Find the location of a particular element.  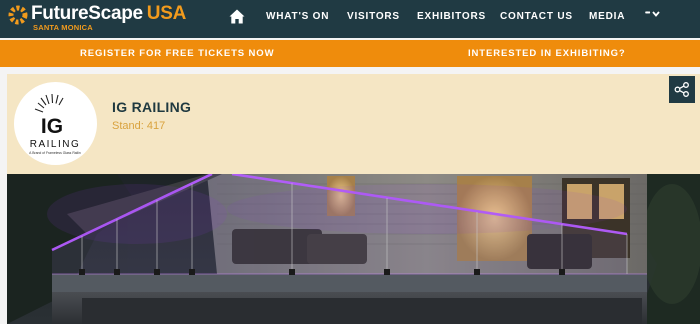

share-icon is located at coordinates (681, 89).